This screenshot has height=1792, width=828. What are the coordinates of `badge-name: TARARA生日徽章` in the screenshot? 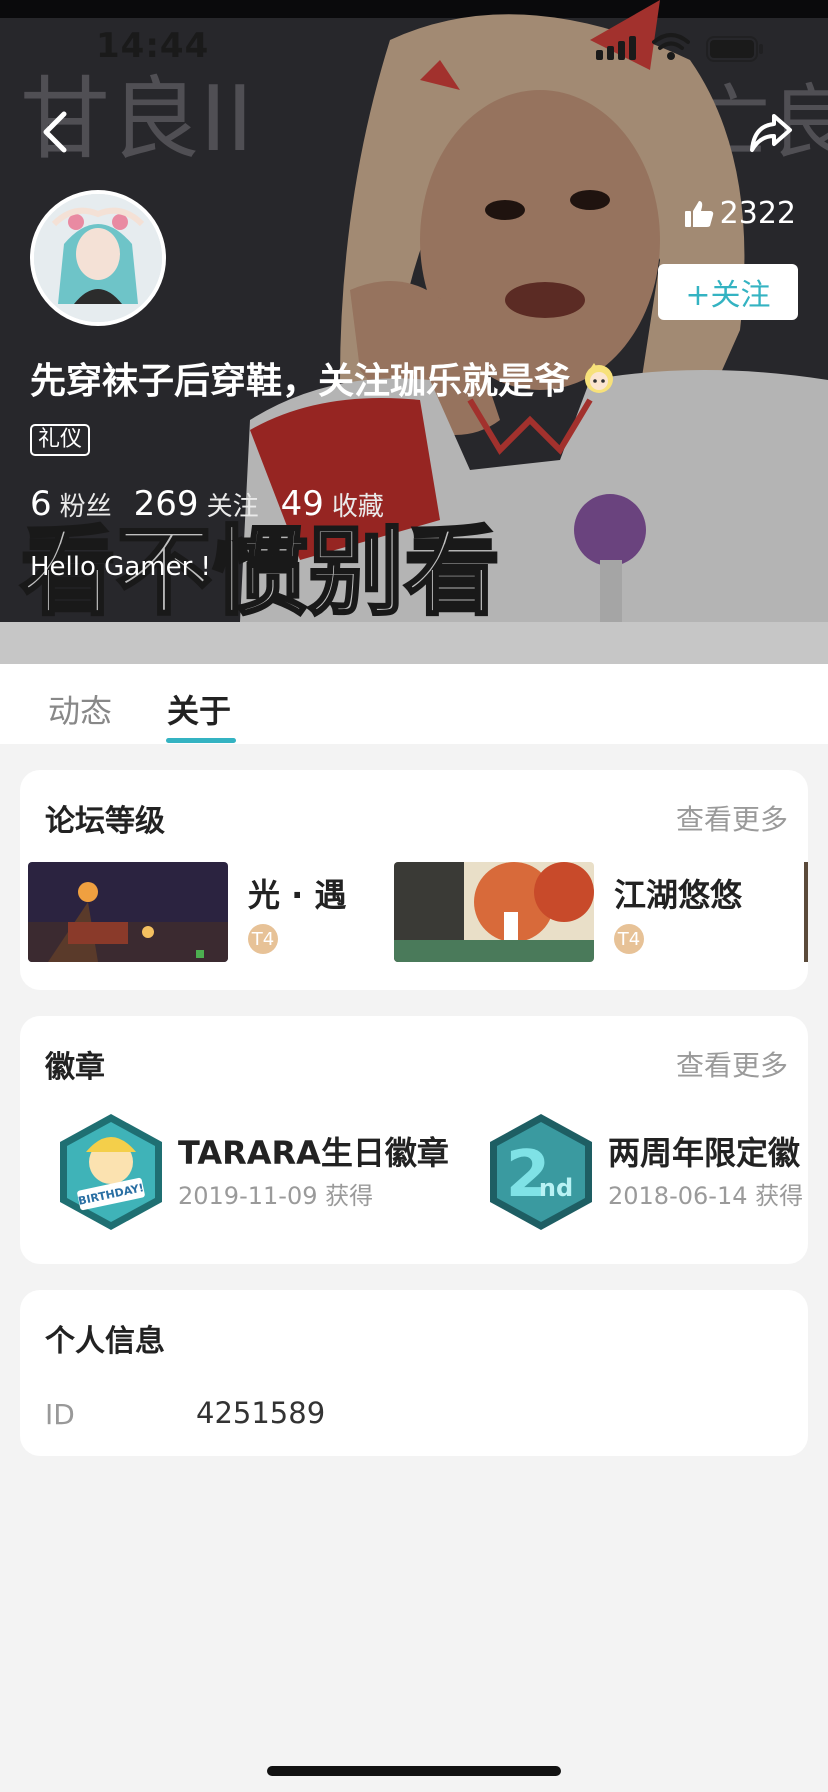 It's located at (313, 1153).